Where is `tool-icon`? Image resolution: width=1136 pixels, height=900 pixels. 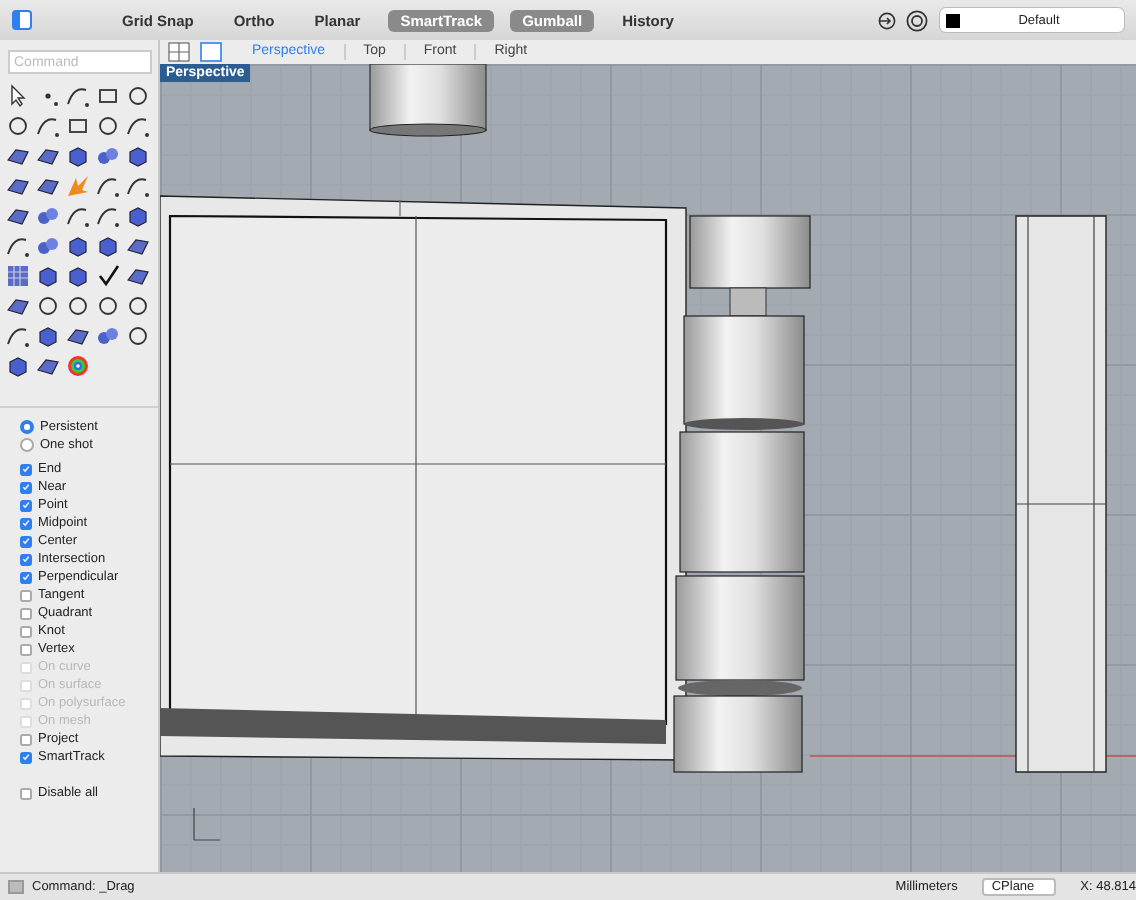
tool-icon is located at coordinates (108, 275).